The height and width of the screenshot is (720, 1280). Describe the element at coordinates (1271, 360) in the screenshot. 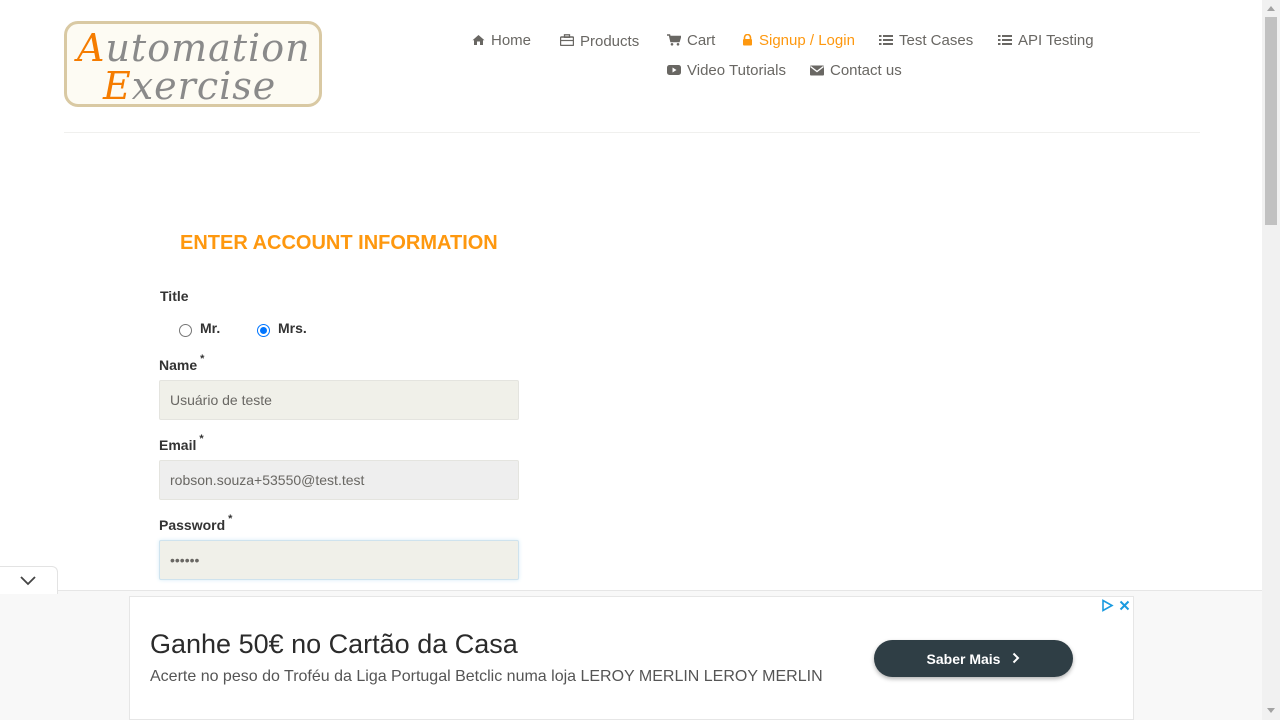

I see `page-scrollbar` at that location.